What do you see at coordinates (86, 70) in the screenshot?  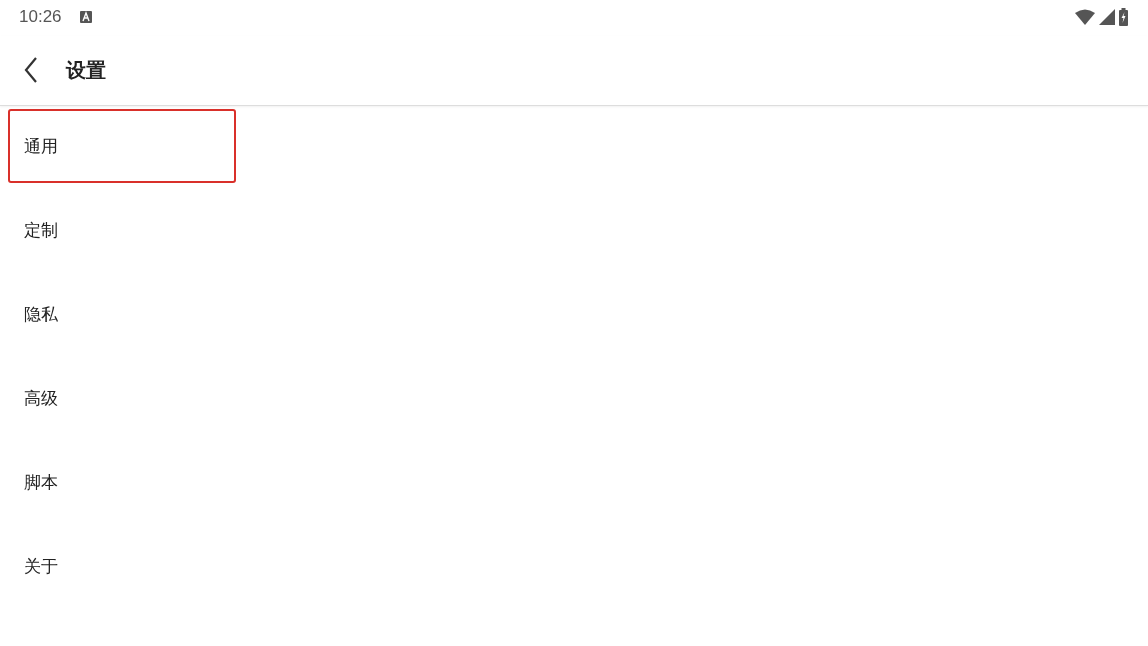 I see `screen-title: 设置` at bounding box center [86, 70].